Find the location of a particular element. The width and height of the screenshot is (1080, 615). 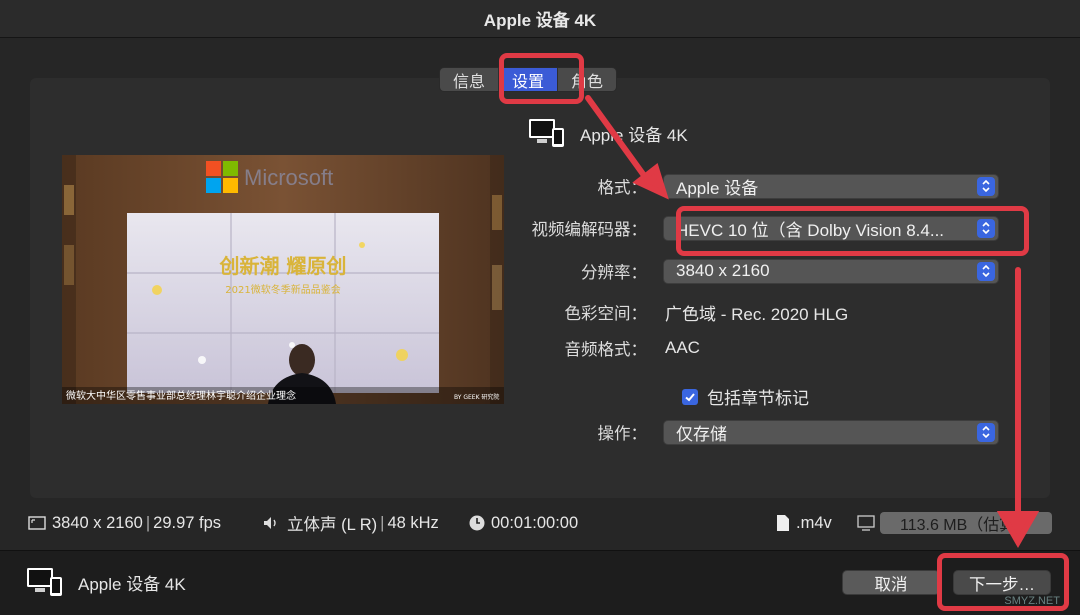

format-row: 格式： Apple 设备 is located at coordinates (770, 186).